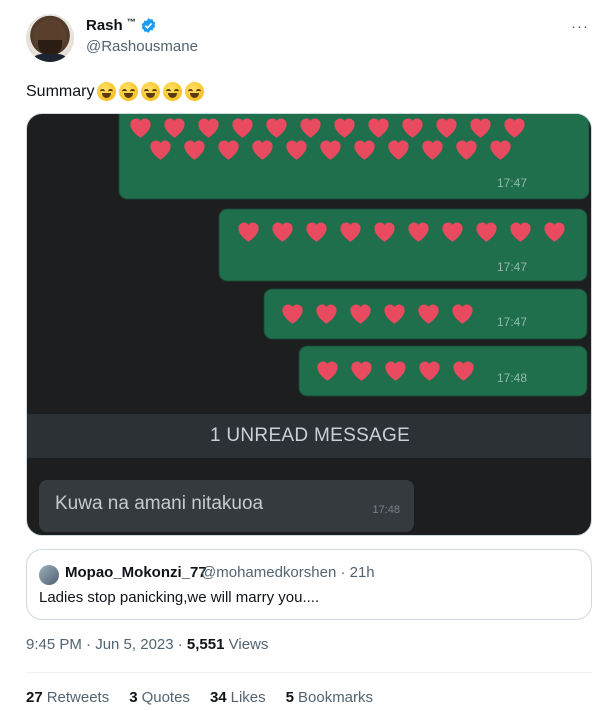  Describe the element at coordinates (309, 672) in the screenshot. I see `divider` at that location.